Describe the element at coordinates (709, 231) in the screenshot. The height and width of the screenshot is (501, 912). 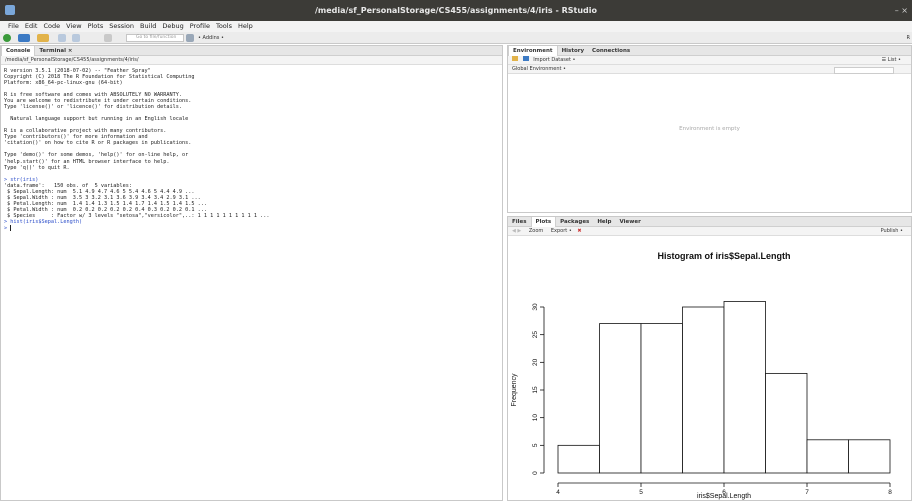
I see `plots-toolbar: ◀ ▶ Zoom Export • ✖ Publish •` at that location.